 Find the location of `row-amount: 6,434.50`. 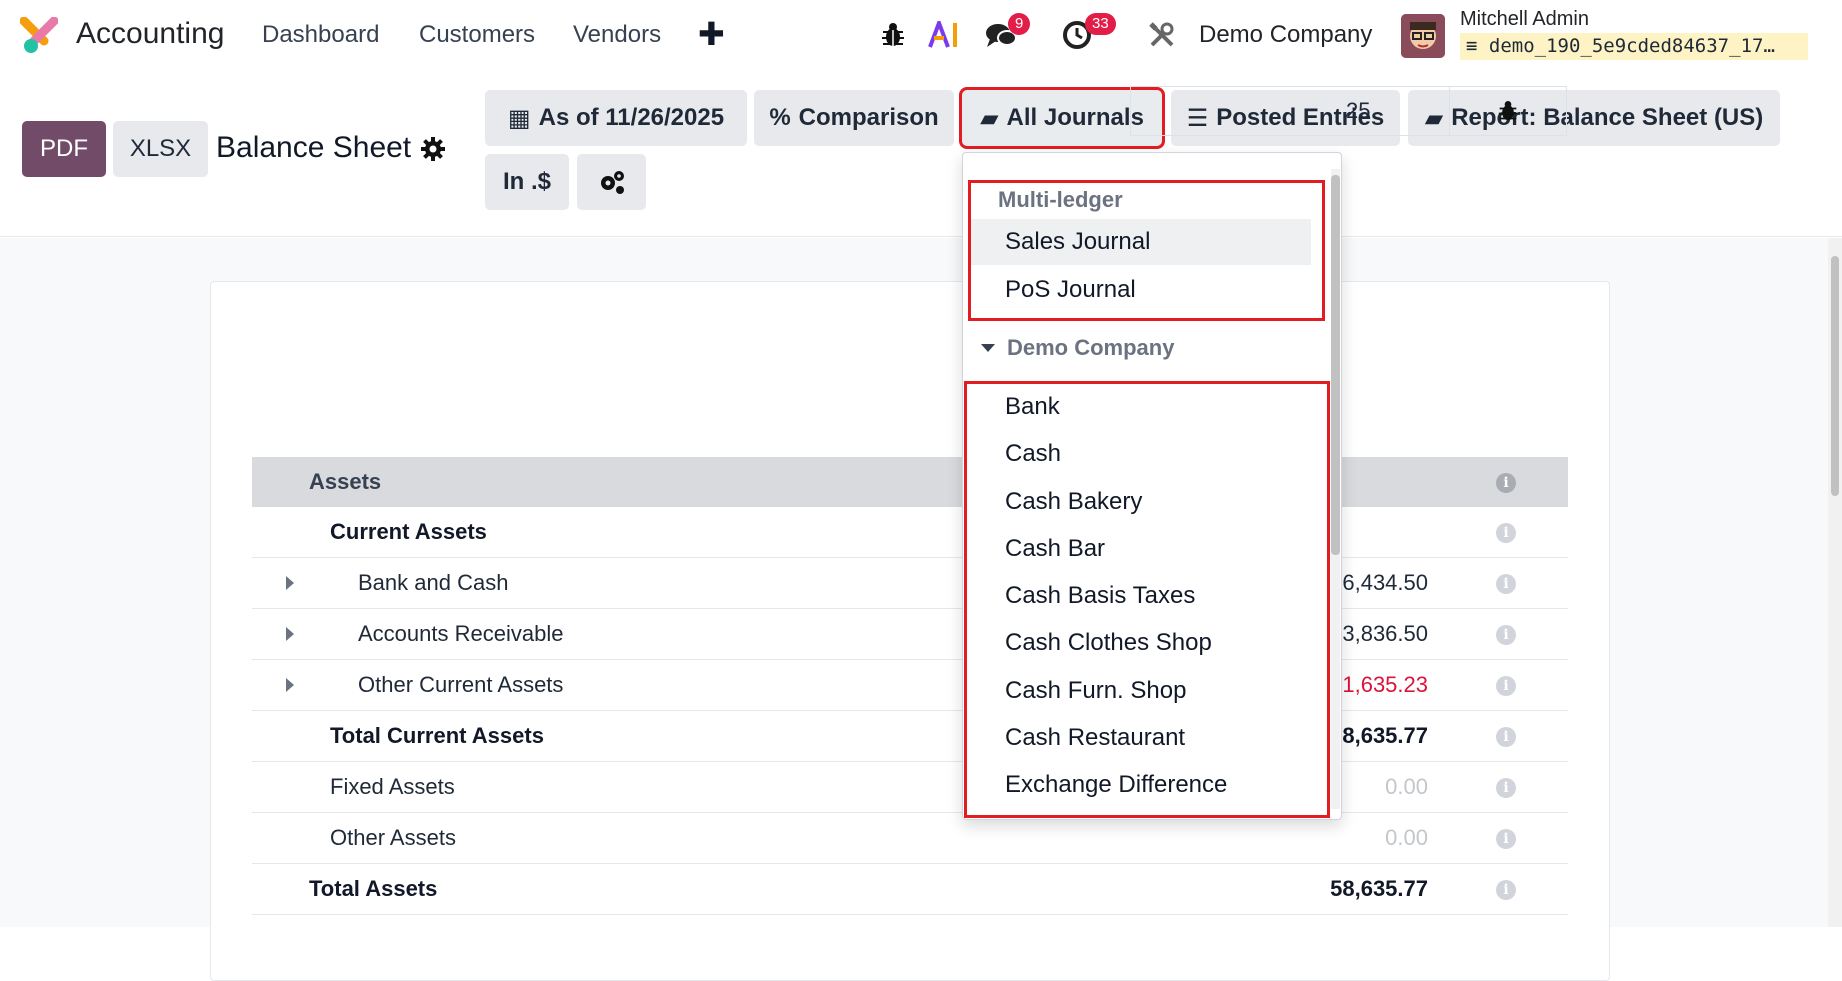

row-amount: 6,434.50 is located at coordinates (1385, 583).